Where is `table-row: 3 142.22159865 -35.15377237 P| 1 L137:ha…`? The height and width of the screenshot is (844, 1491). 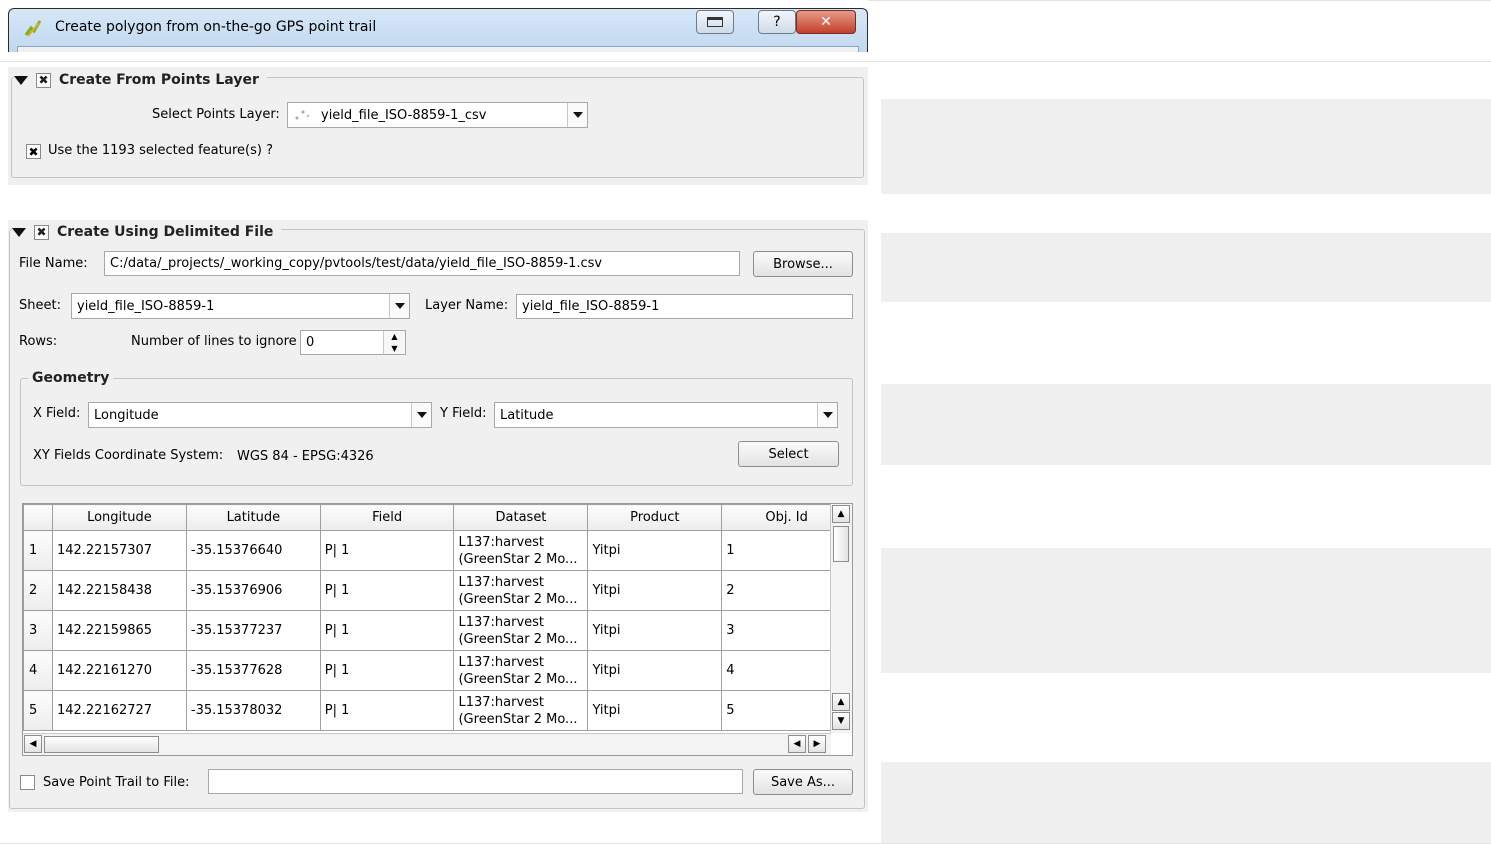 table-row: 3 142.22159865 -35.15377237 P| 1 L137:ha… is located at coordinates (437, 630).